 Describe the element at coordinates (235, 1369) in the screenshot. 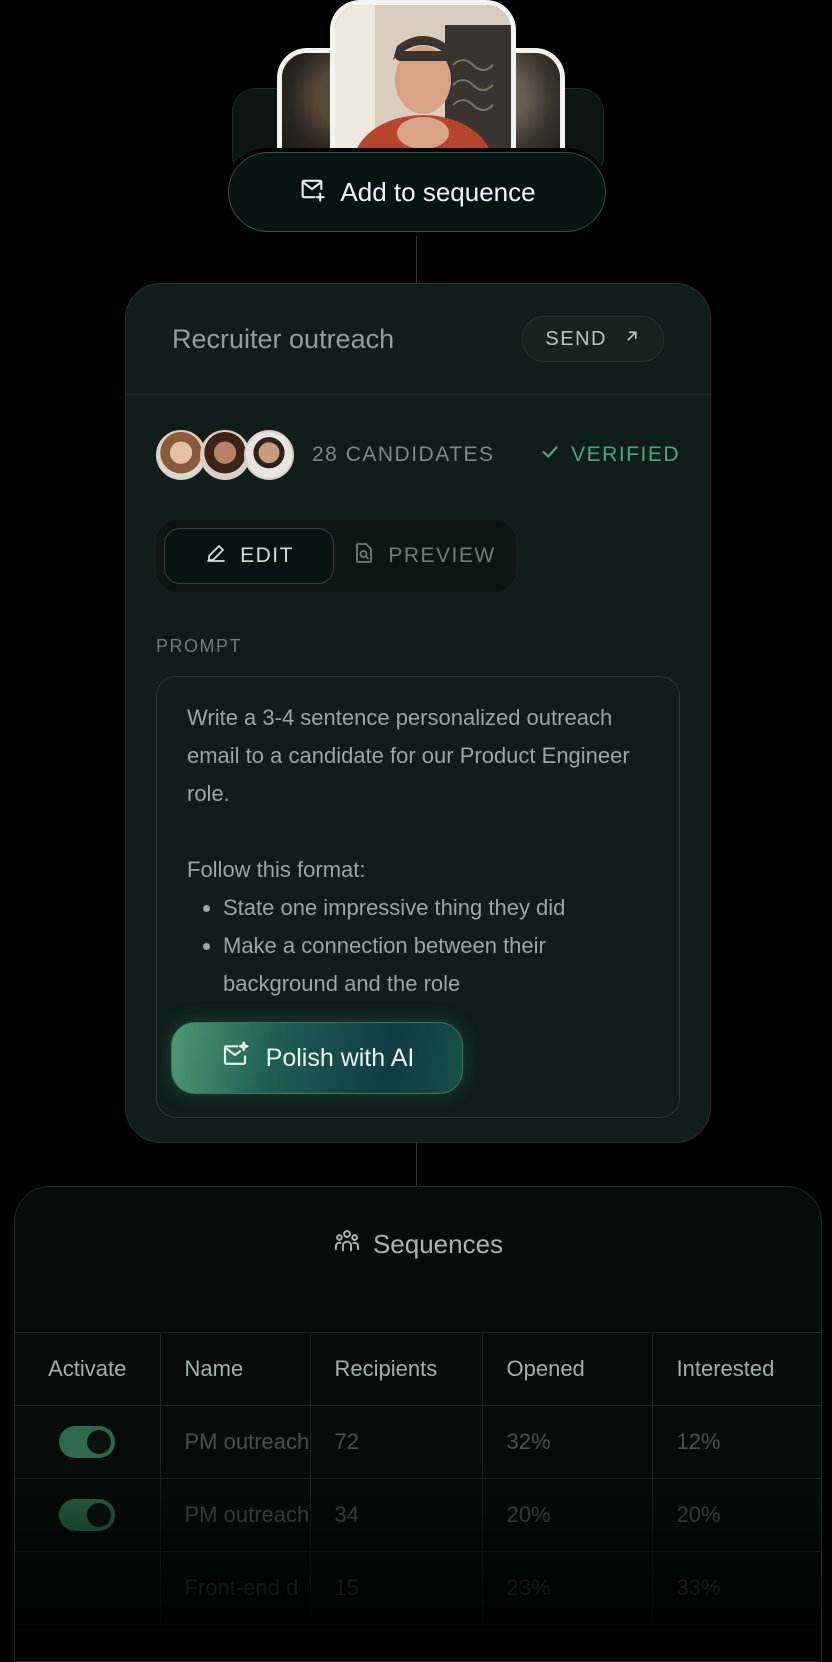

I see `column-header: Name` at that location.